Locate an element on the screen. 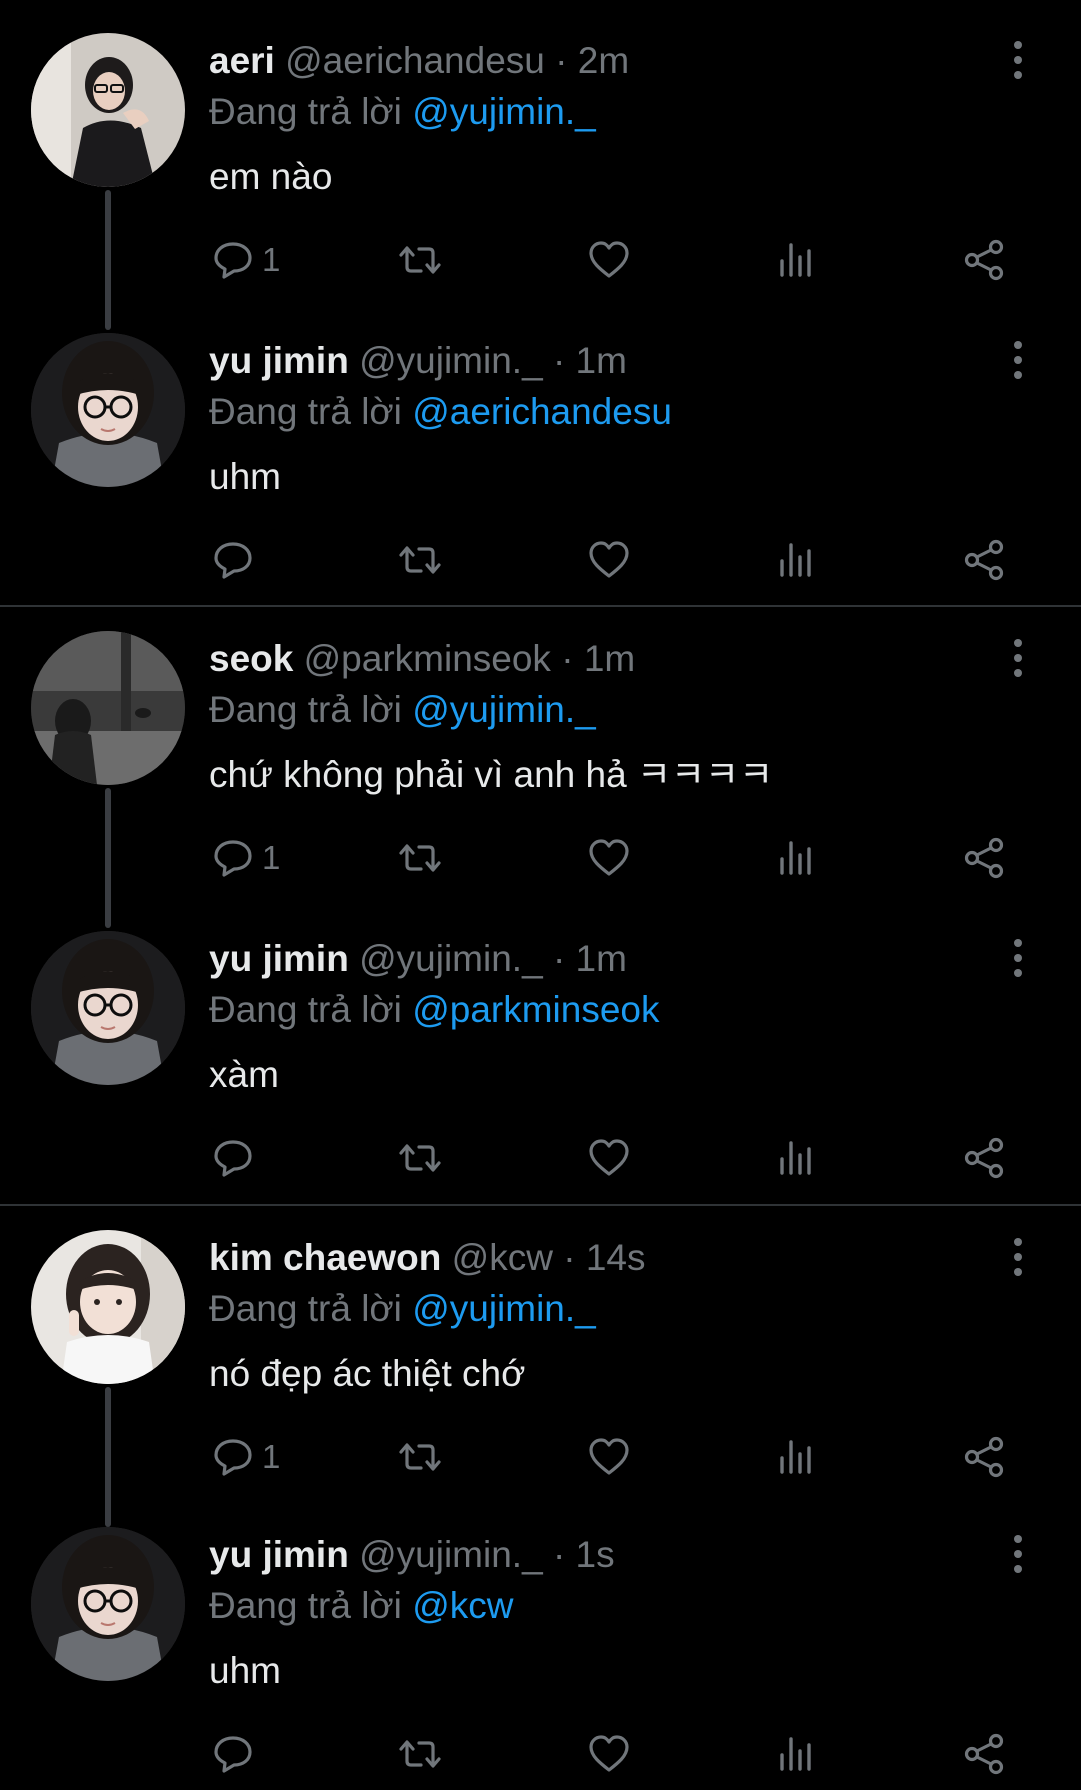 This screenshot has height=1790, width=1081. display-name: seok is located at coordinates (251, 658).